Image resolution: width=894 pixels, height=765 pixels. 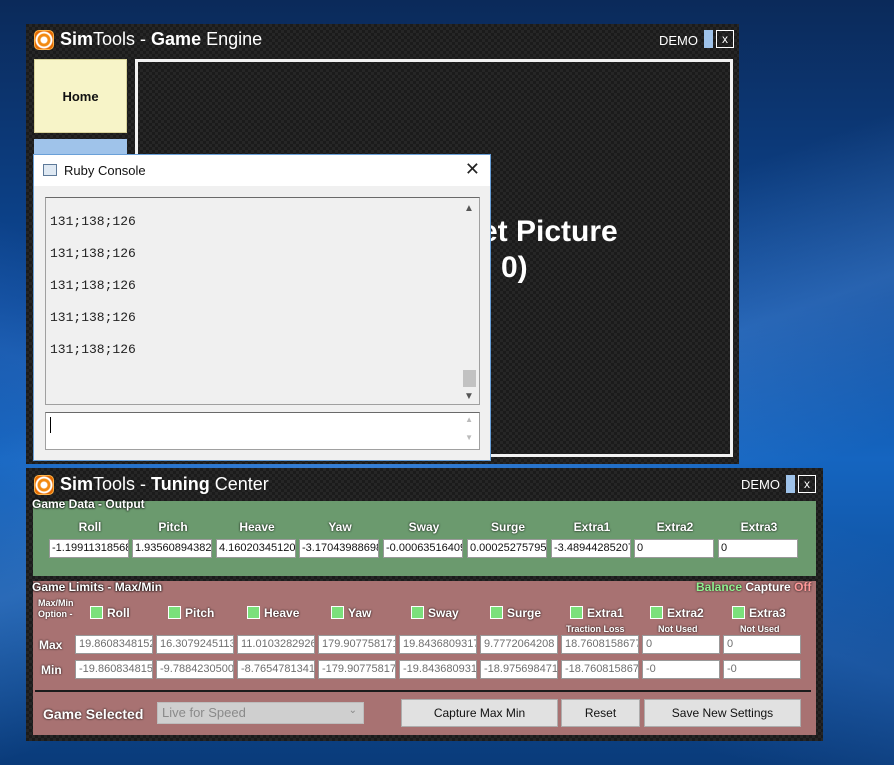 I want to click on min-pitch: -9.7884230500, so click(x=195, y=669).